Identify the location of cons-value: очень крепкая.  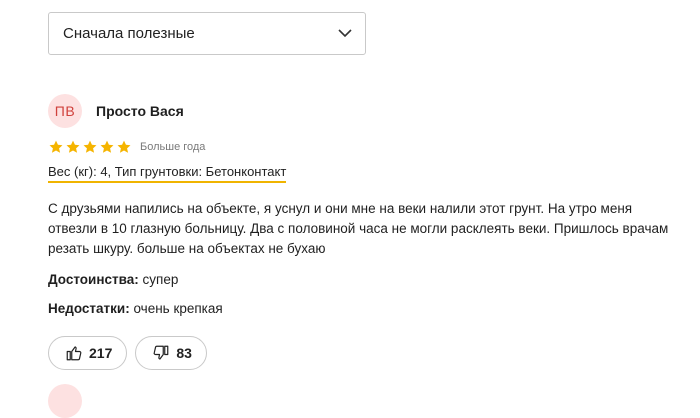
(178, 308).